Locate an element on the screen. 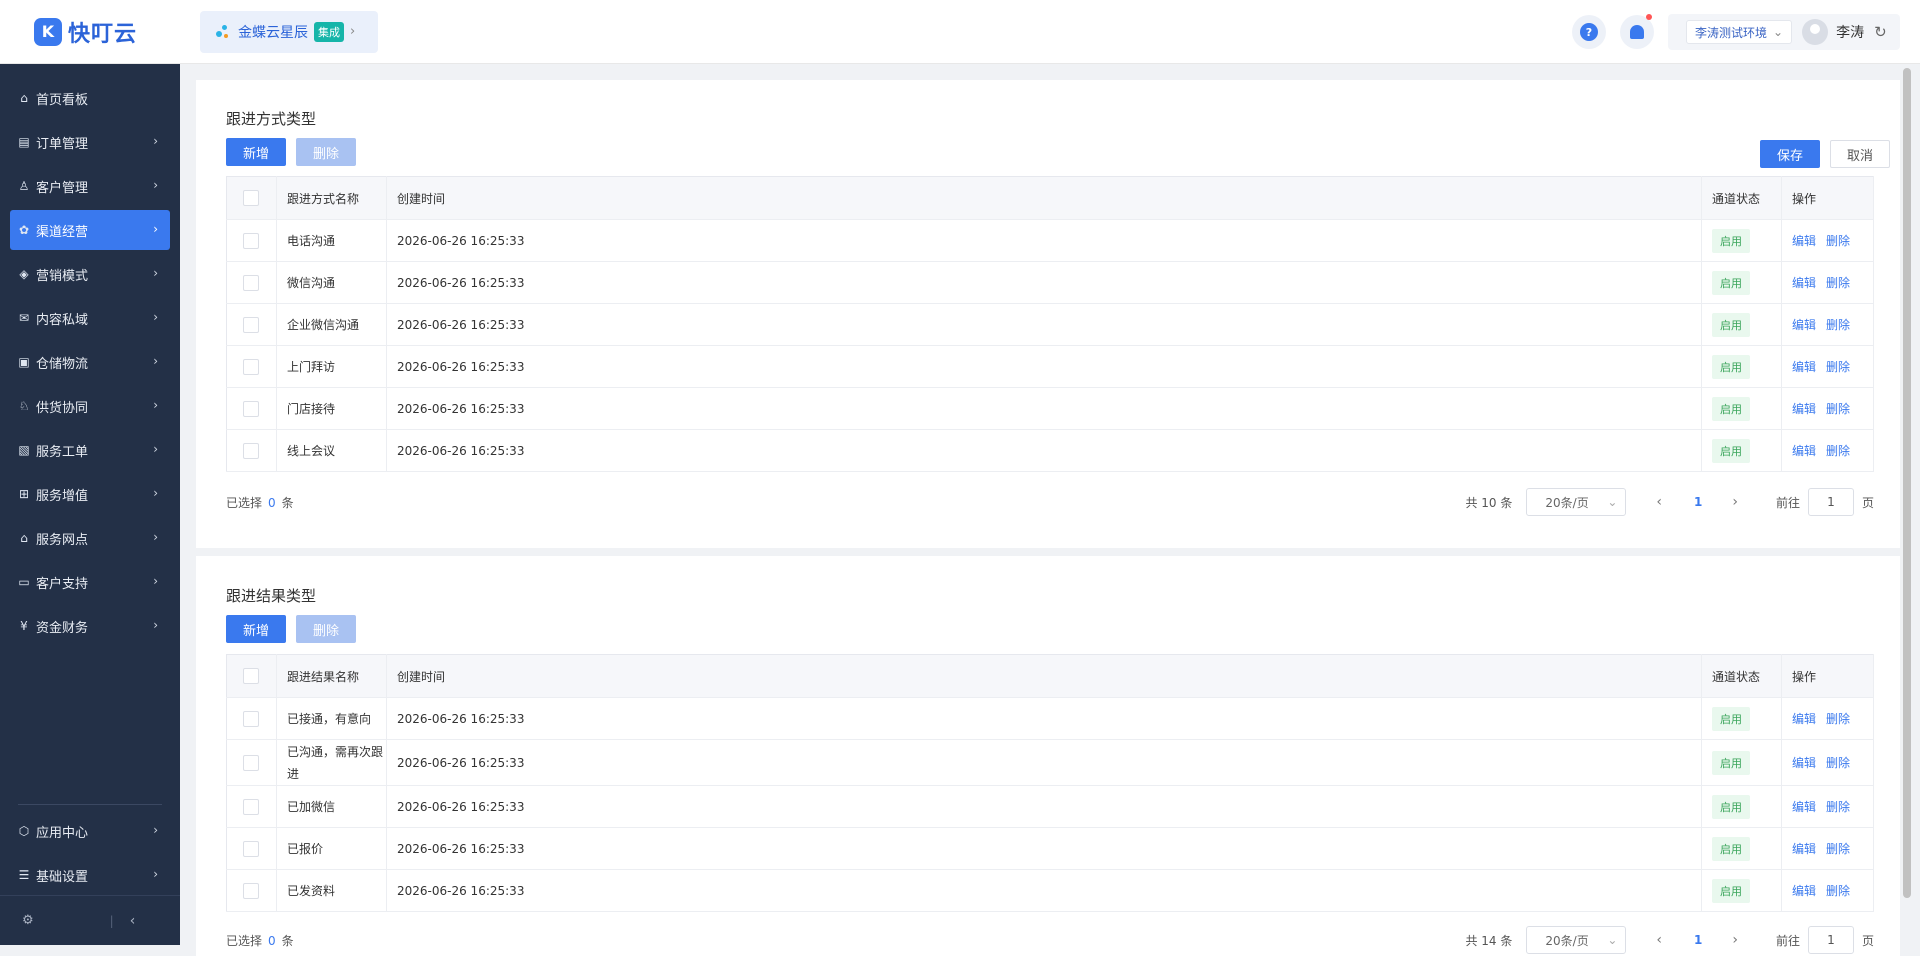 This screenshot has height=956, width=1920. page-unit: 页 is located at coordinates (1867, 502).